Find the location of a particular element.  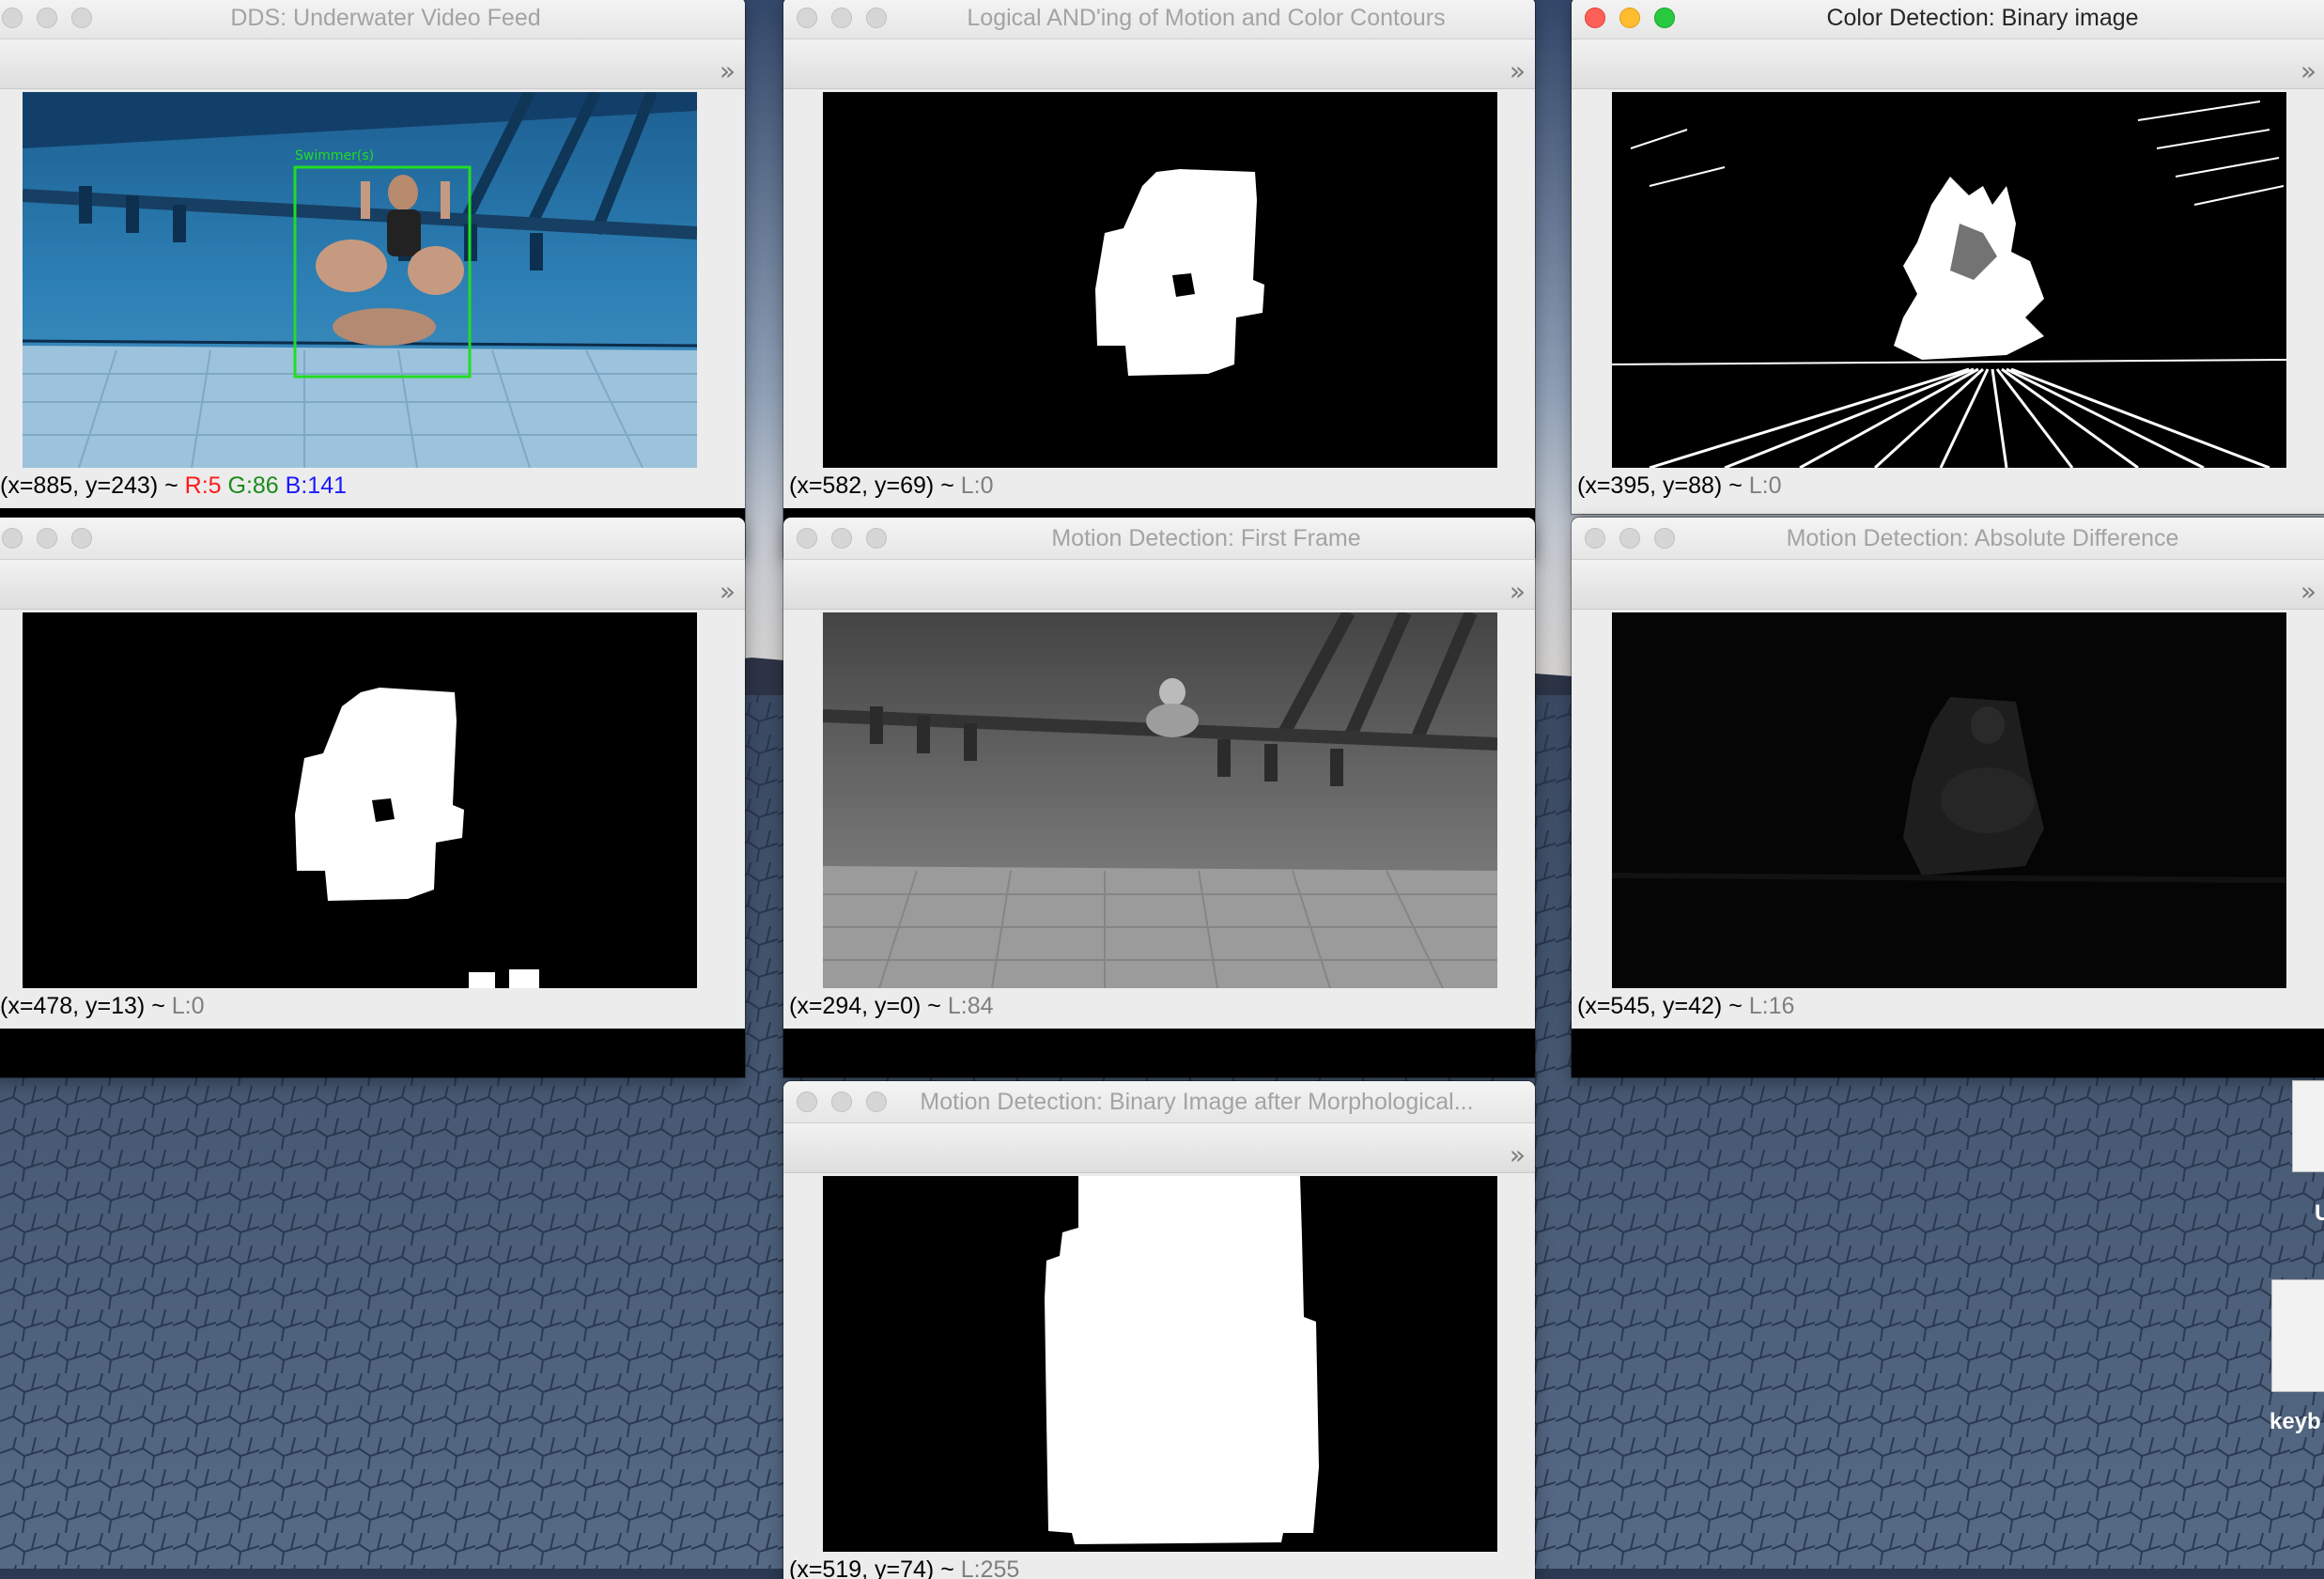

status-line: (x=395, y=88) ~ L:0 is located at coordinates (1680, 486).